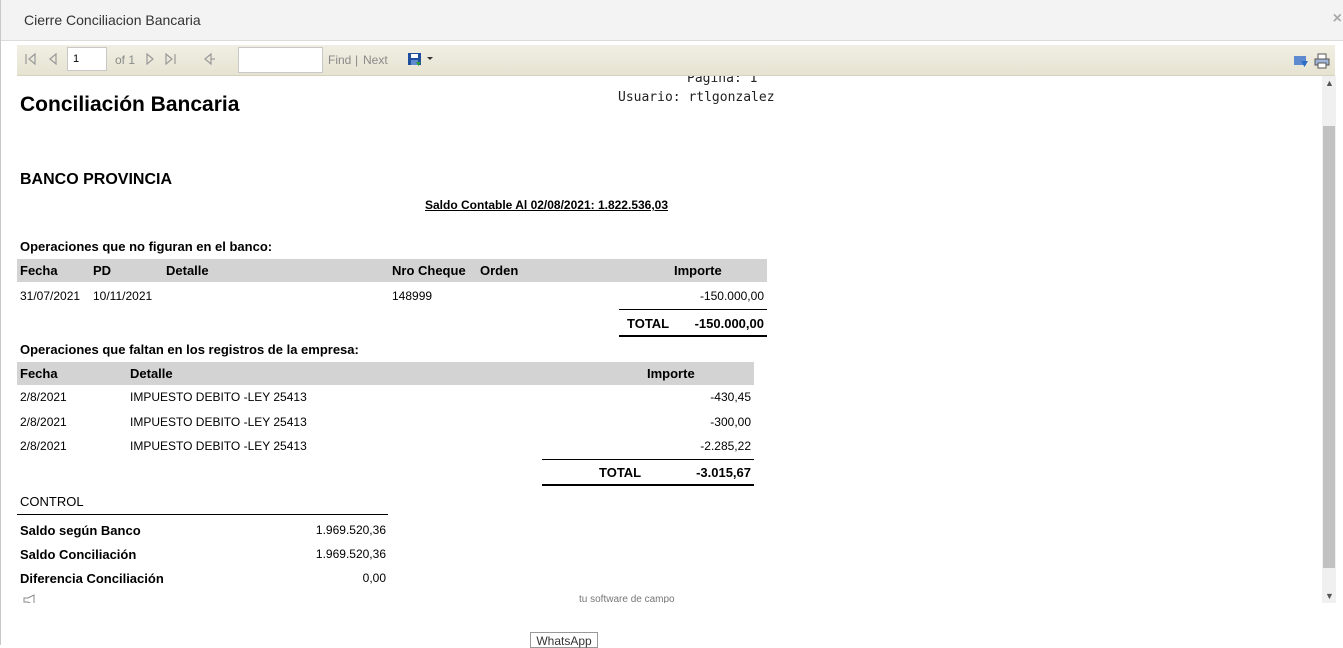 The image size is (1343, 648). Describe the element at coordinates (52, 501) in the screenshot. I see `control-title: CONTROL` at that location.